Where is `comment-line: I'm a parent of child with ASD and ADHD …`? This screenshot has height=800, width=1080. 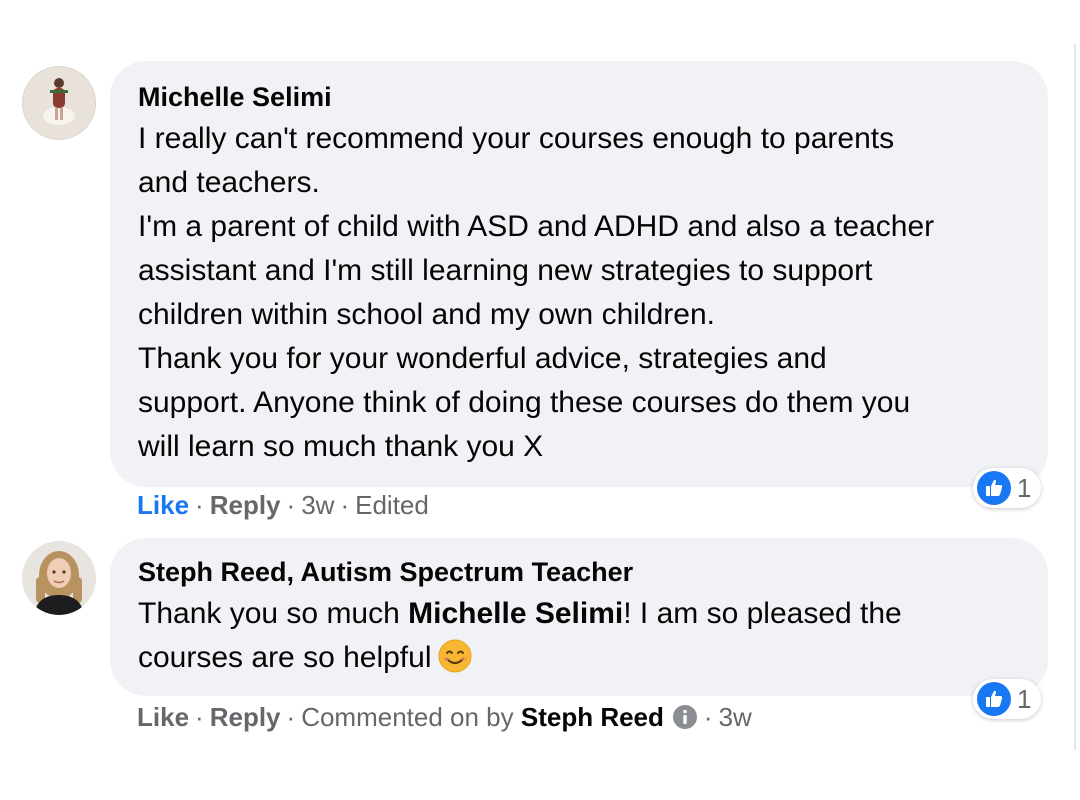 comment-line: I'm a parent of child with ASD and ADHD … is located at coordinates (536, 226).